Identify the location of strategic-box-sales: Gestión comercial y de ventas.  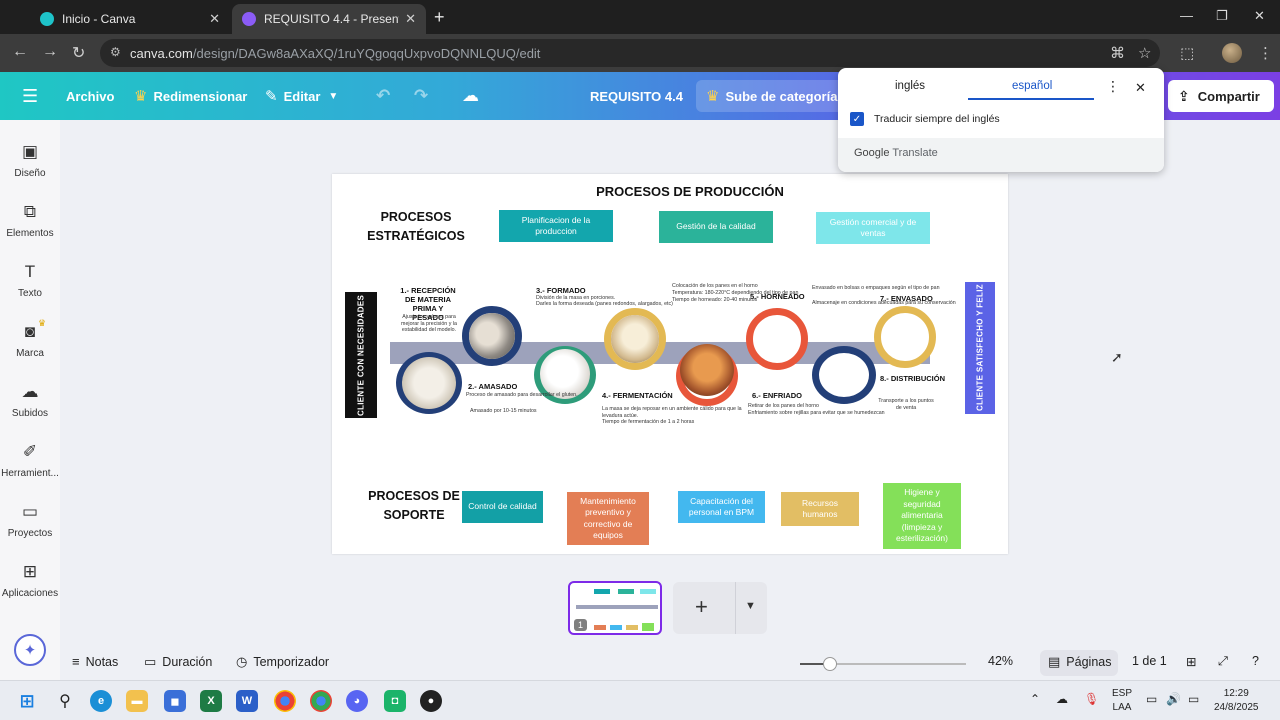
(873, 228).